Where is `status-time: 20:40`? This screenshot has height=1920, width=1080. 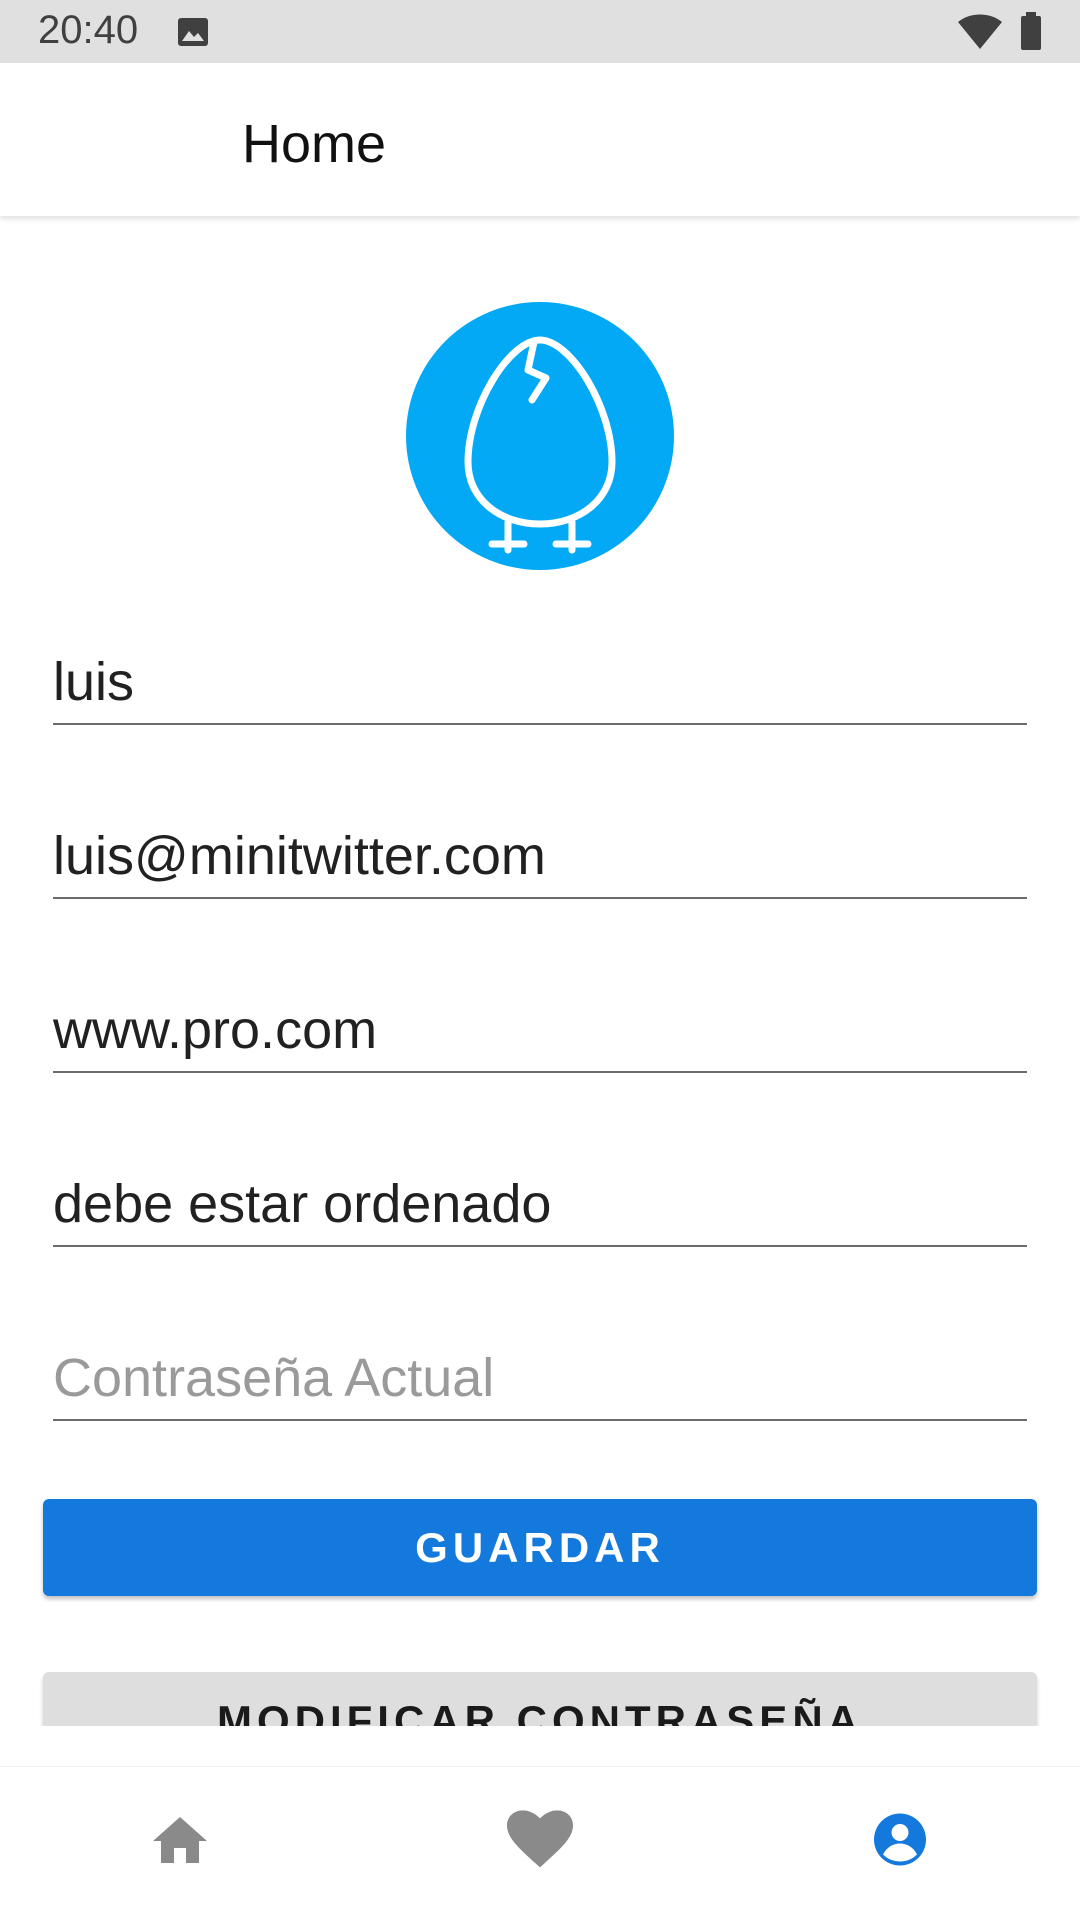
status-time: 20:40 is located at coordinates (88, 30).